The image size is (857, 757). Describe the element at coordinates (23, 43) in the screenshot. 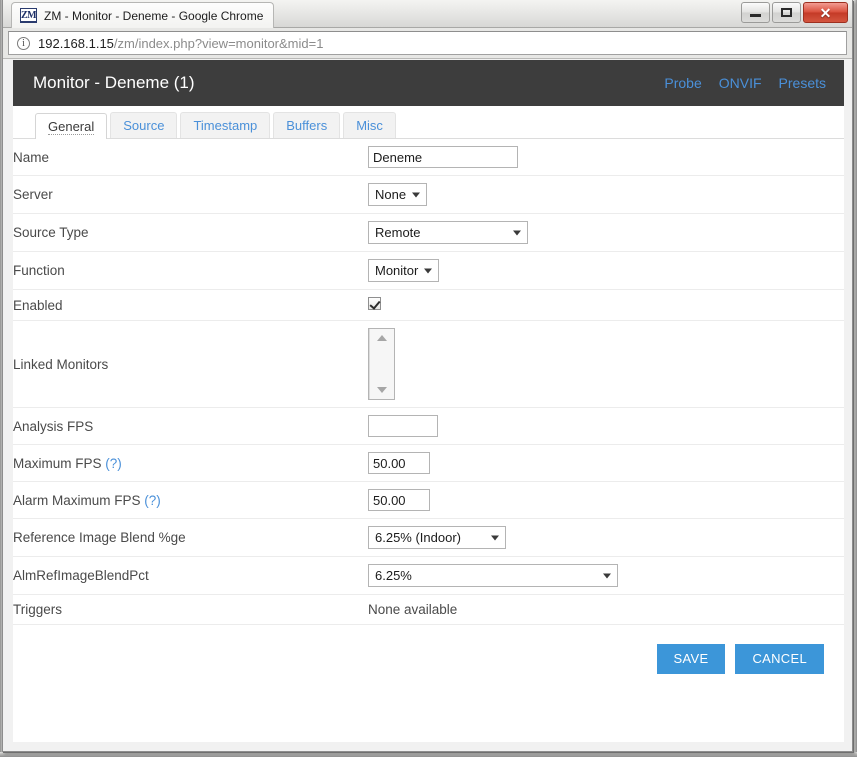

I see `page-info-icon: i` at that location.